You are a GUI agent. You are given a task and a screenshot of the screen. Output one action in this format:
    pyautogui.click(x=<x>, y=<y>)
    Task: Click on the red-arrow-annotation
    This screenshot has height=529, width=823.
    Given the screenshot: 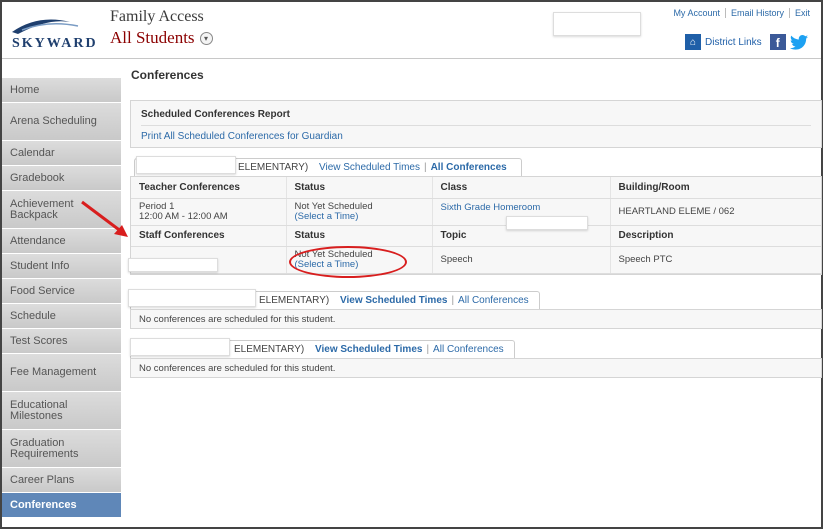 What is the action you would take?
    pyautogui.click(x=104, y=218)
    